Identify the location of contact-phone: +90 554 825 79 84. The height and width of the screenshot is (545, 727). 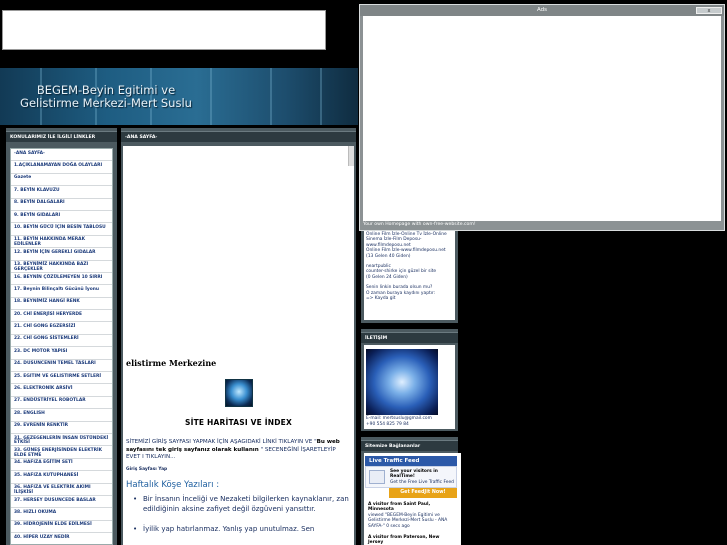
(387, 424).